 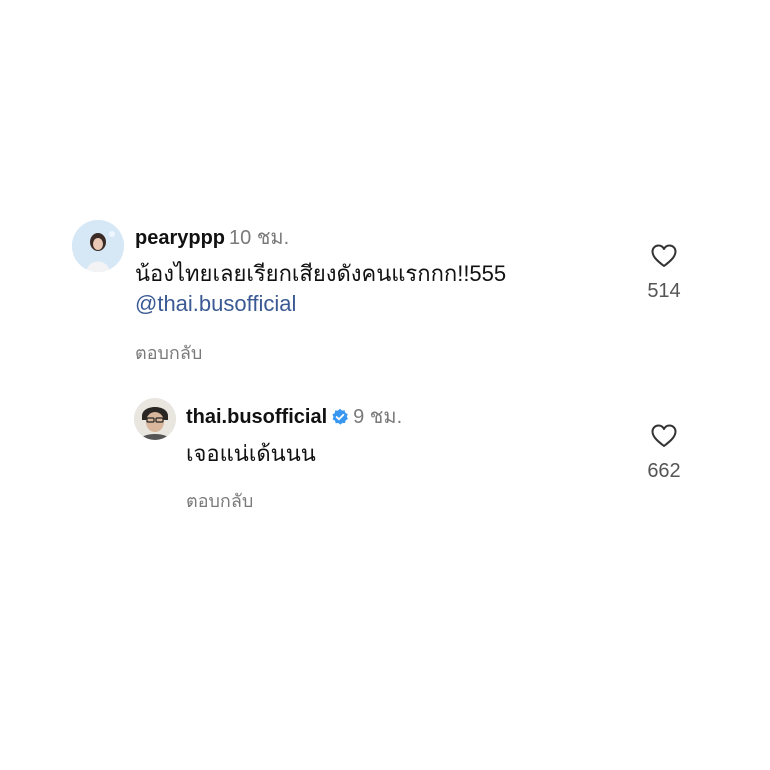 I want to click on like-count: 514, so click(x=664, y=291).